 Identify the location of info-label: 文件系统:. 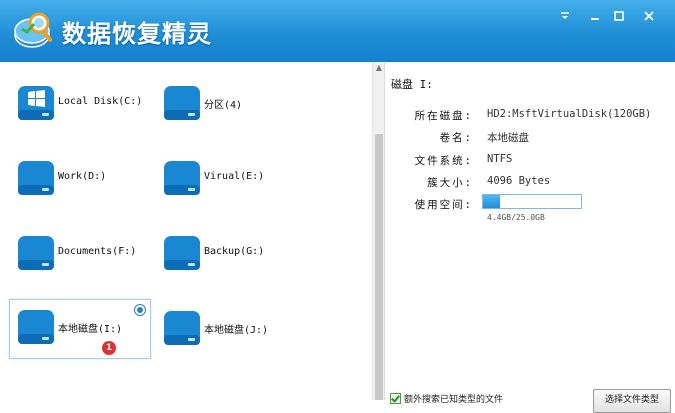
(443, 161).